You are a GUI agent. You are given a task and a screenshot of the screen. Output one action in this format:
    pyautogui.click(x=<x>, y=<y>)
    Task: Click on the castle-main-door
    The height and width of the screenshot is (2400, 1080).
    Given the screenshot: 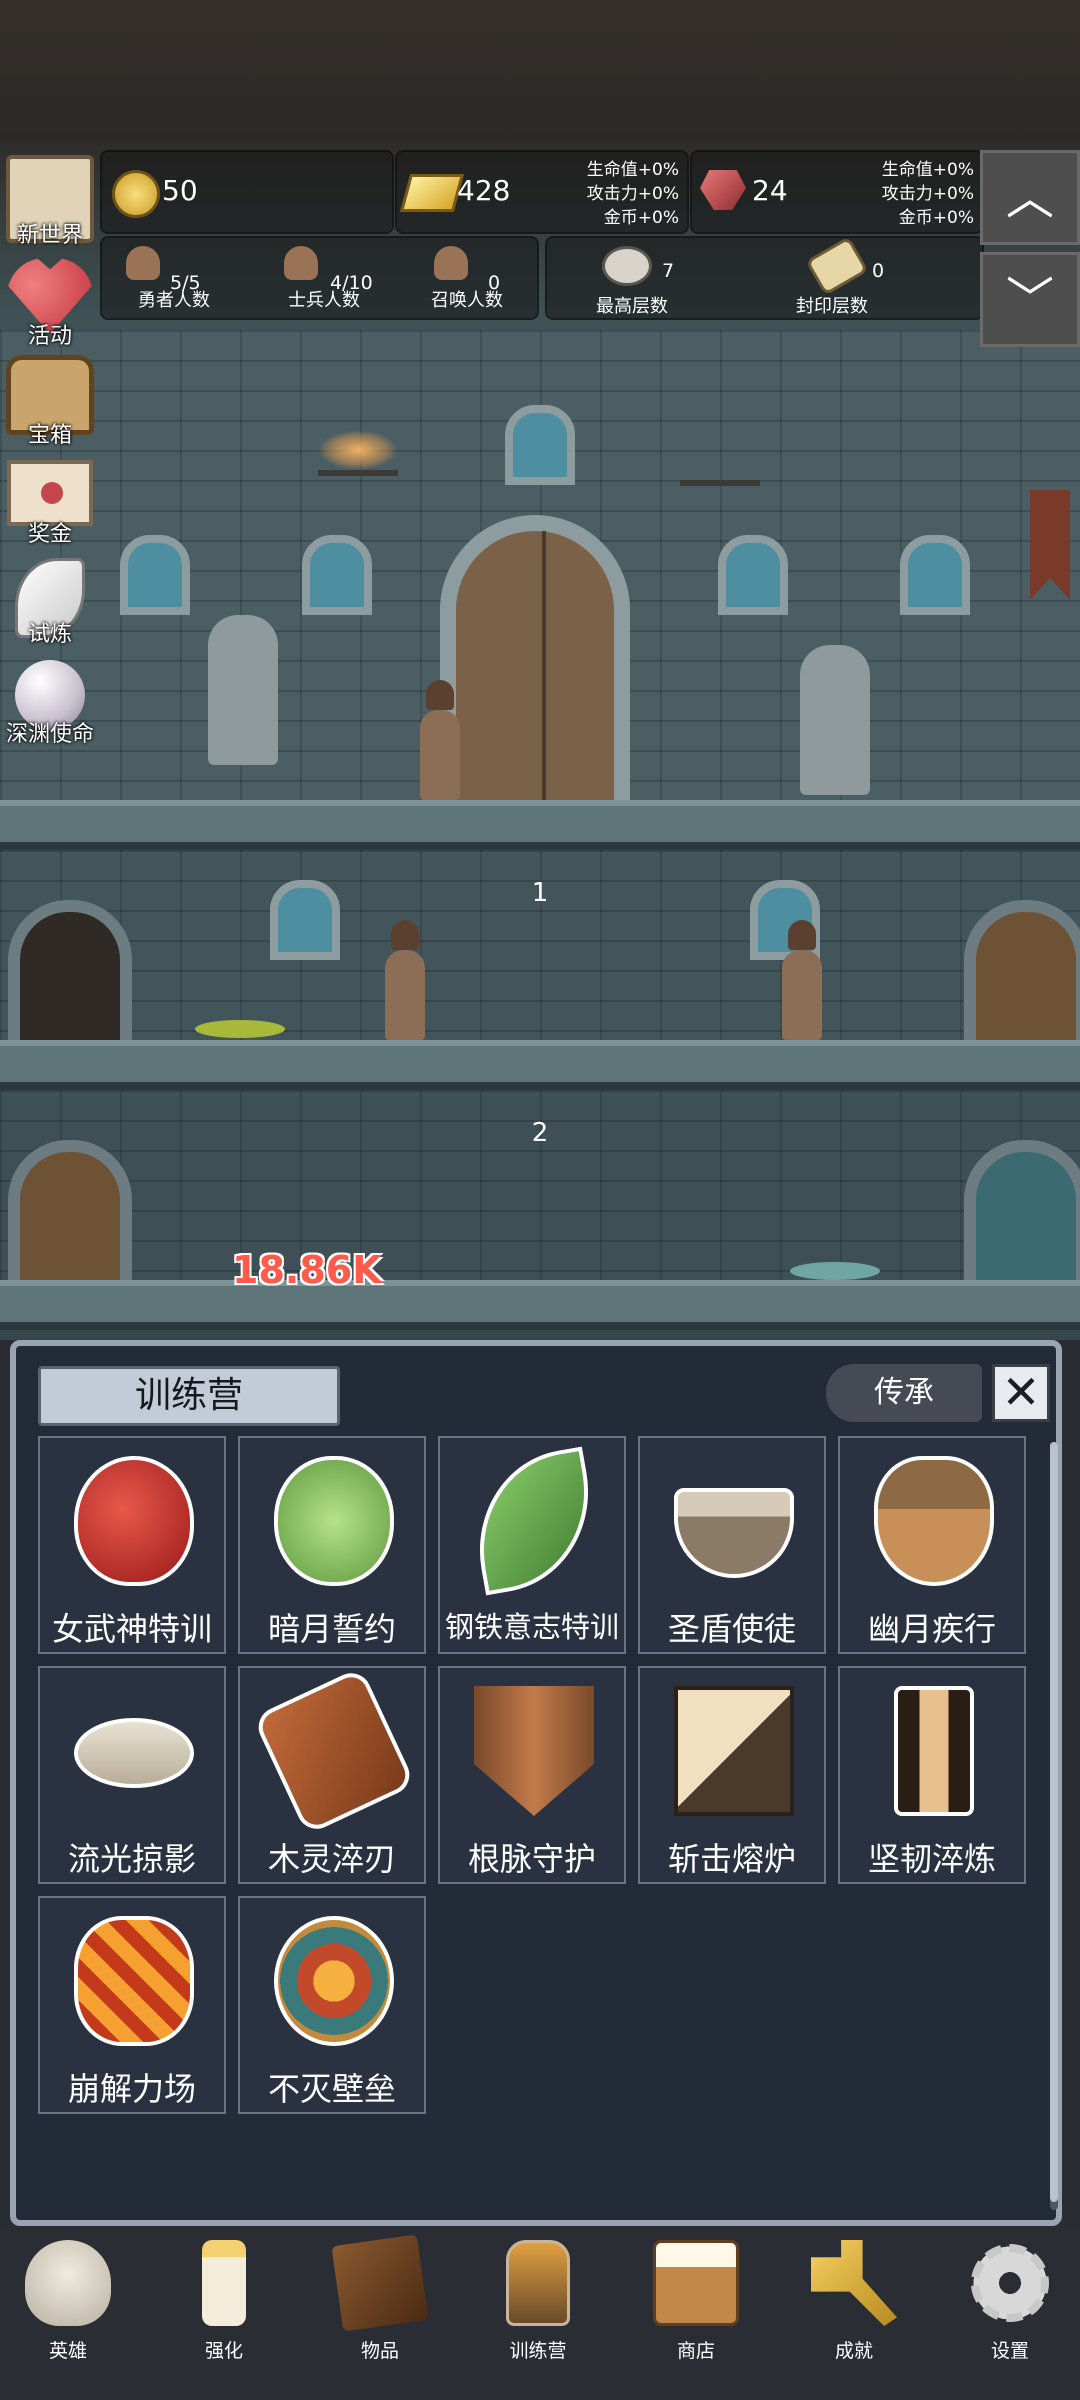 What is the action you would take?
    pyautogui.click(x=535, y=657)
    